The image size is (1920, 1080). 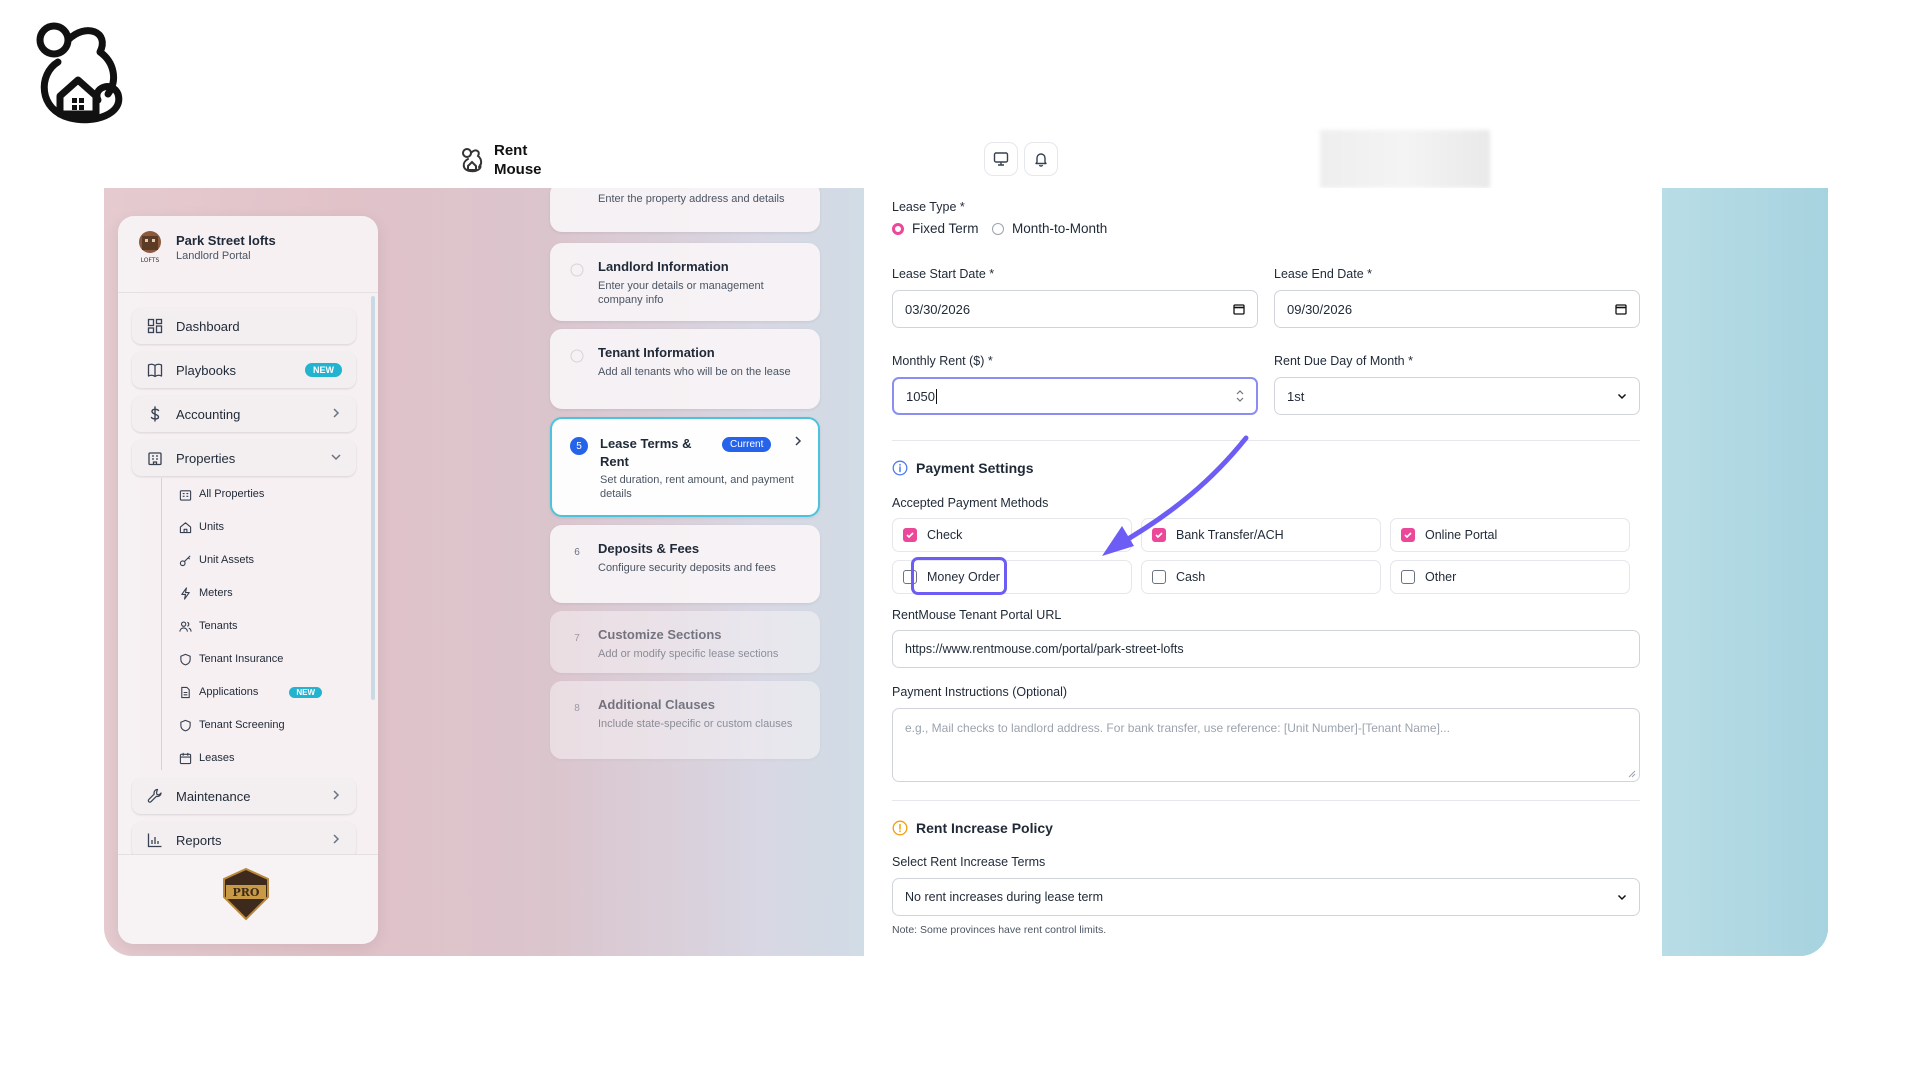 What do you see at coordinates (244, 840) in the screenshot?
I see `nav-reports: Reports` at bounding box center [244, 840].